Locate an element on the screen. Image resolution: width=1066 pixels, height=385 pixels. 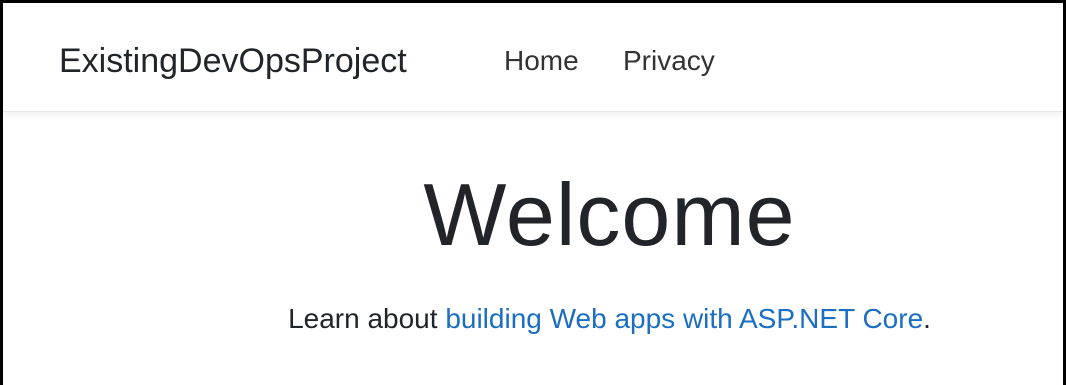
learn-about-suffix: . is located at coordinates (927, 318).